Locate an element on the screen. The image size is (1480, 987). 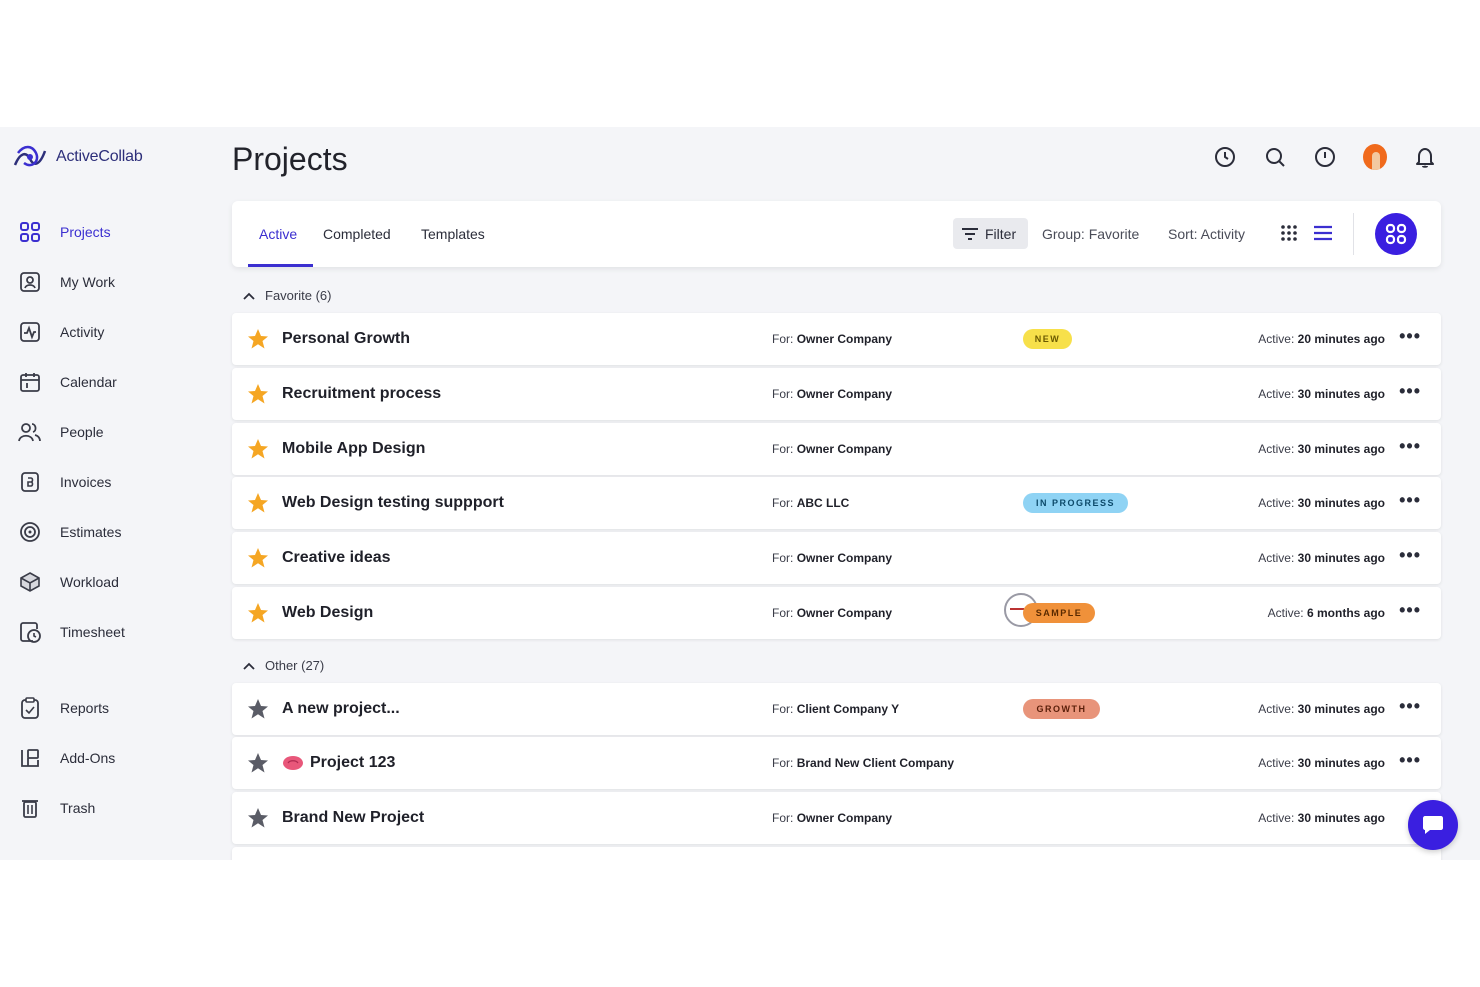
tab-active: Active is located at coordinates (278, 234).